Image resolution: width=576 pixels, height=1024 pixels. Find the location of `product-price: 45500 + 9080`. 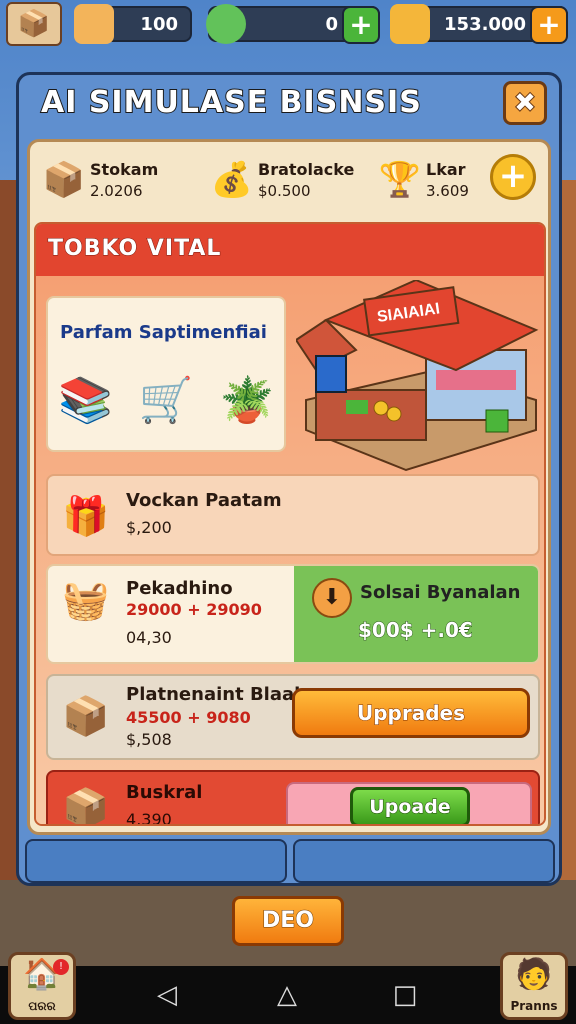

product-price: 45500 + 9080 is located at coordinates (188, 717).